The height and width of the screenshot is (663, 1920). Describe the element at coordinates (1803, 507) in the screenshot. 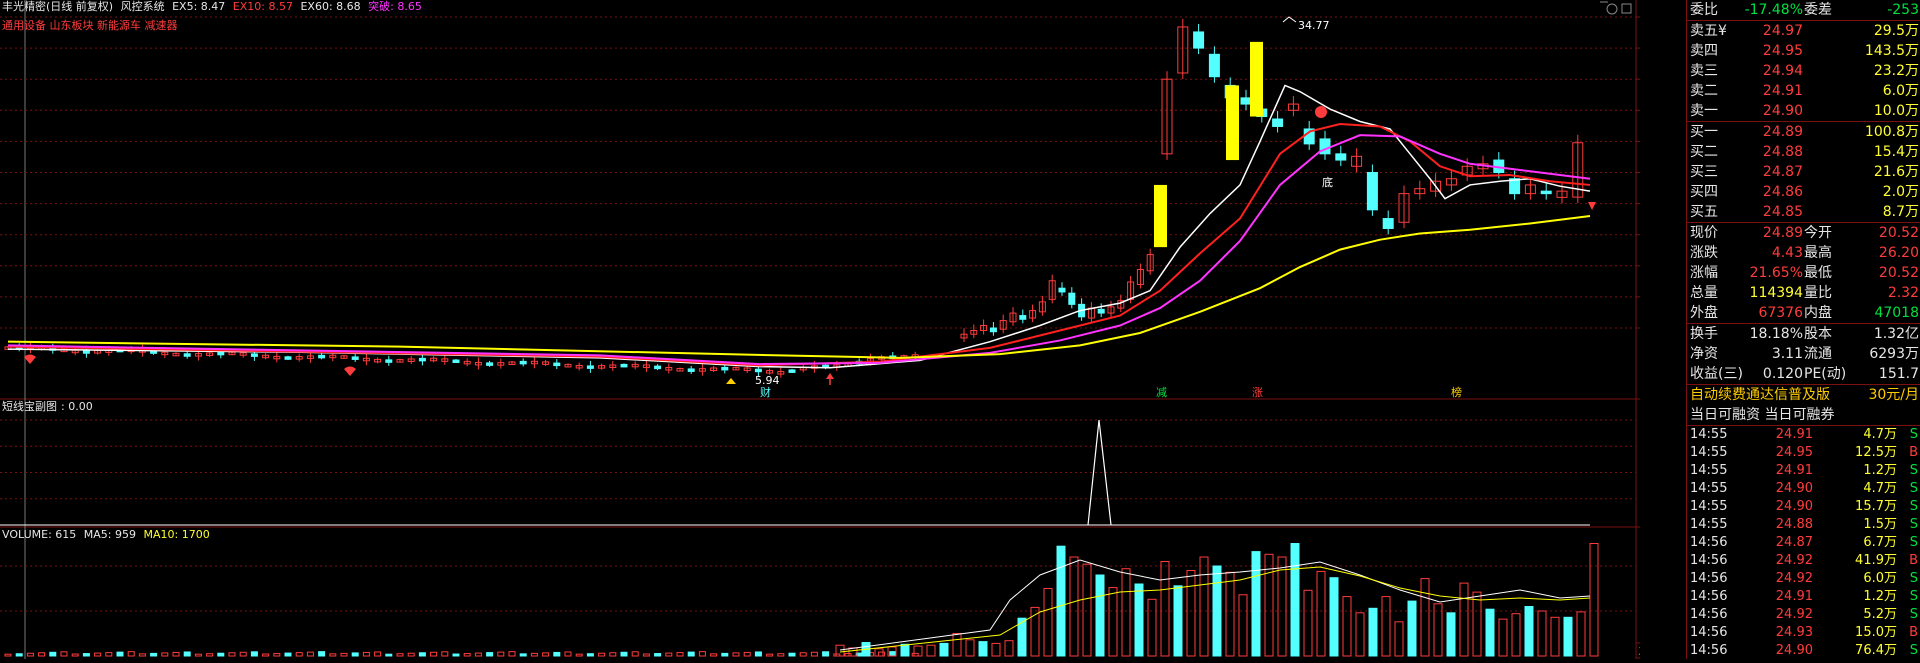

I see `tick-row: 14:55 24.90 15.7万 S` at that location.